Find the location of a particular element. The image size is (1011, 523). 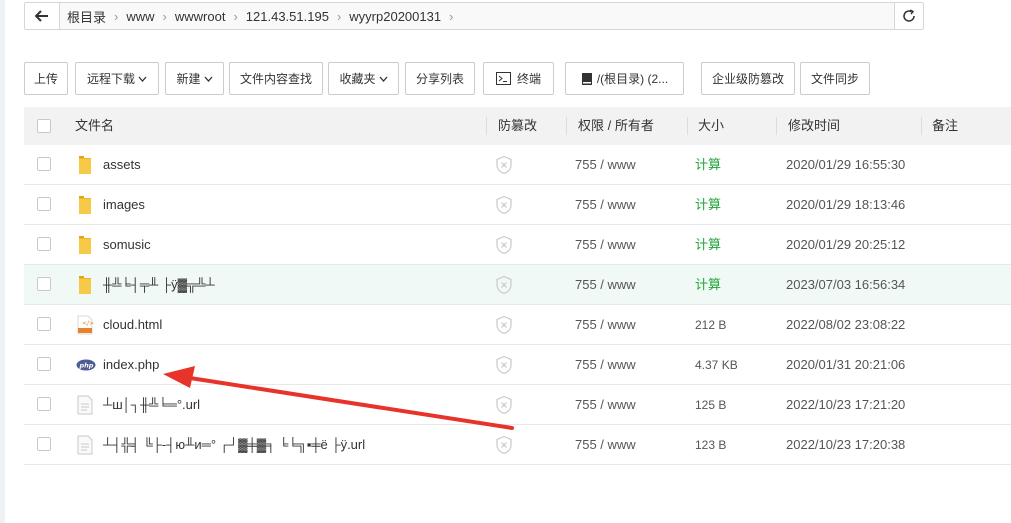

terminal-button: 终端 is located at coordinates (518, 78).